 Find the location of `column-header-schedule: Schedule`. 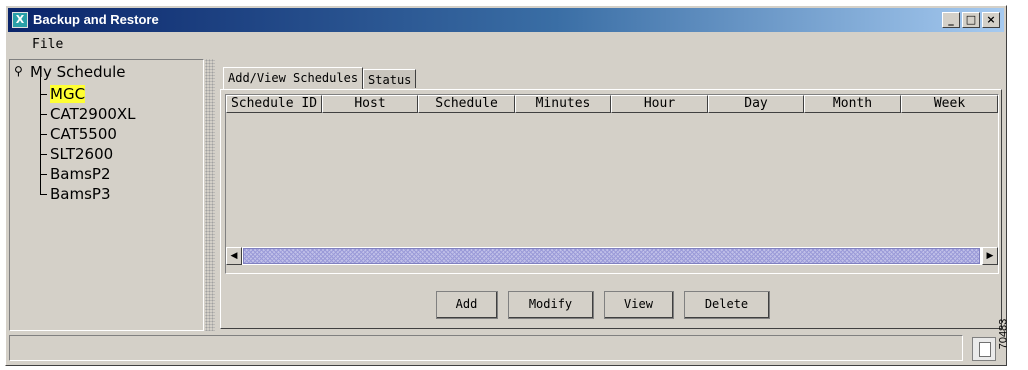

column-header-schedule: Schedule is located at coordinates (466, 104).